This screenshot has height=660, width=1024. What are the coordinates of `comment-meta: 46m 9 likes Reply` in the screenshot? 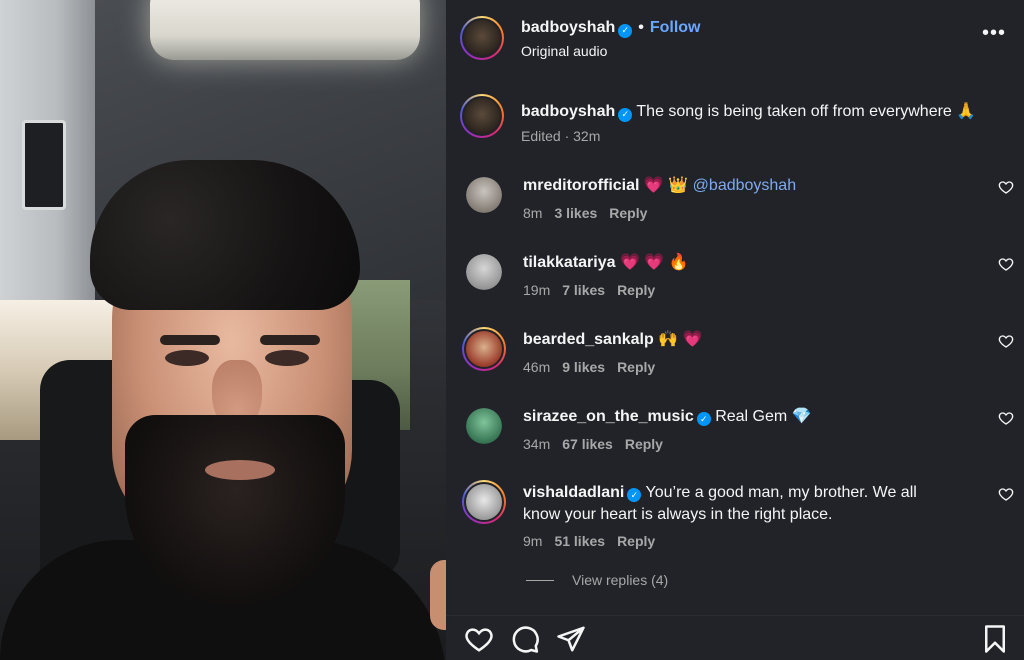 It's located at (595, 367).